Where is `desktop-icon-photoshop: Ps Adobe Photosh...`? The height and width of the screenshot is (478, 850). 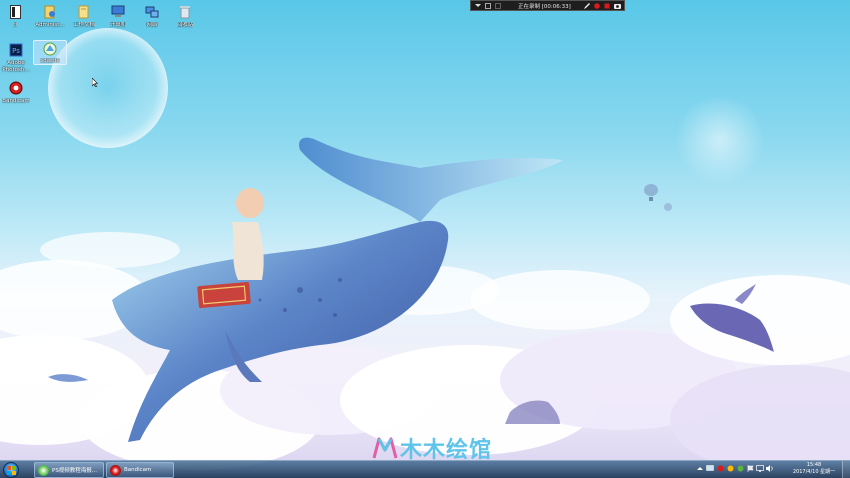 desktop-icon-photoshop: Ps Adobe Photosh... is located at coordinates (17, 58).